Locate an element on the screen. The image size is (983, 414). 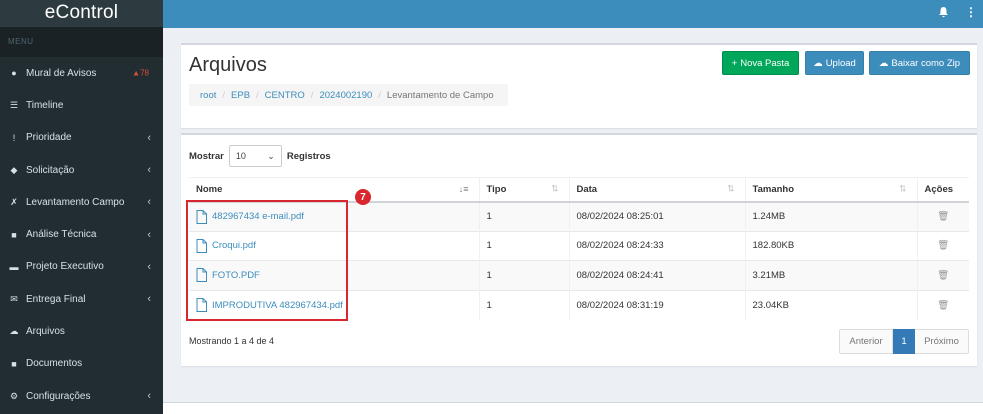
bell-icon is located at coordinates (943, 13).